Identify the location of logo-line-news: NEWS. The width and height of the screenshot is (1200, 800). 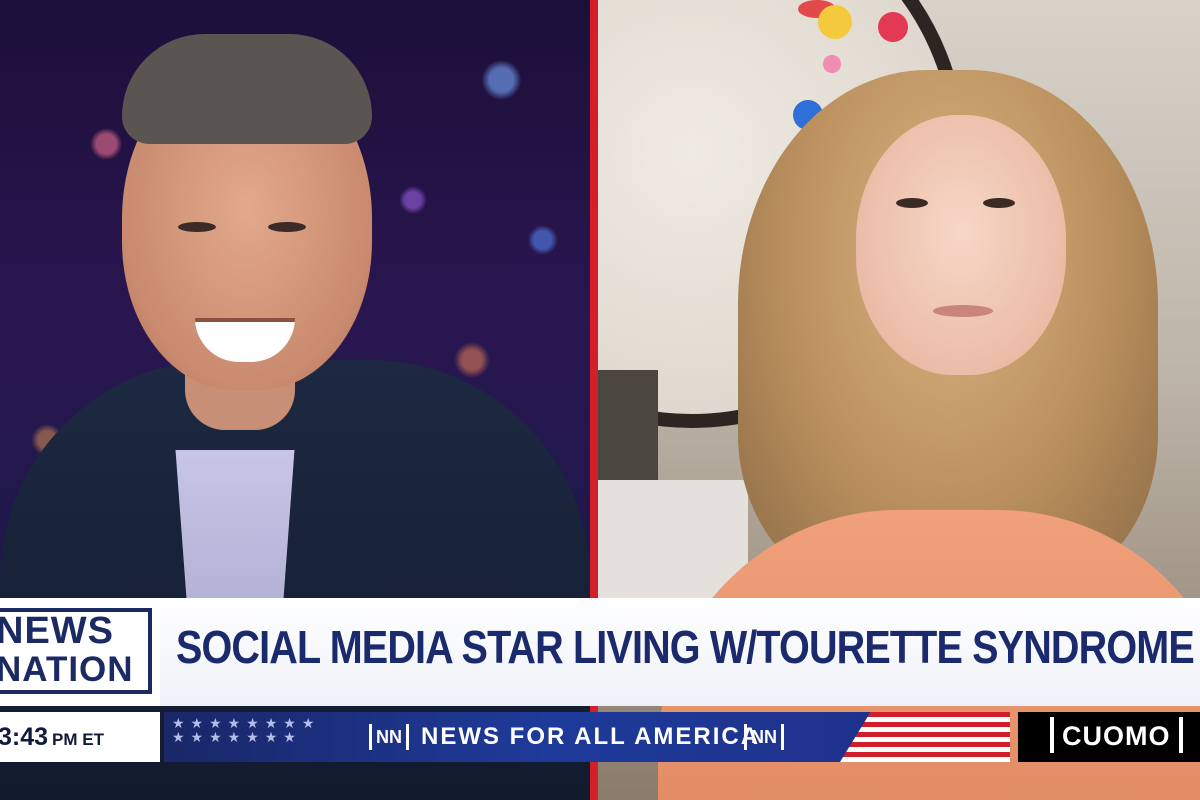
(57, 631).